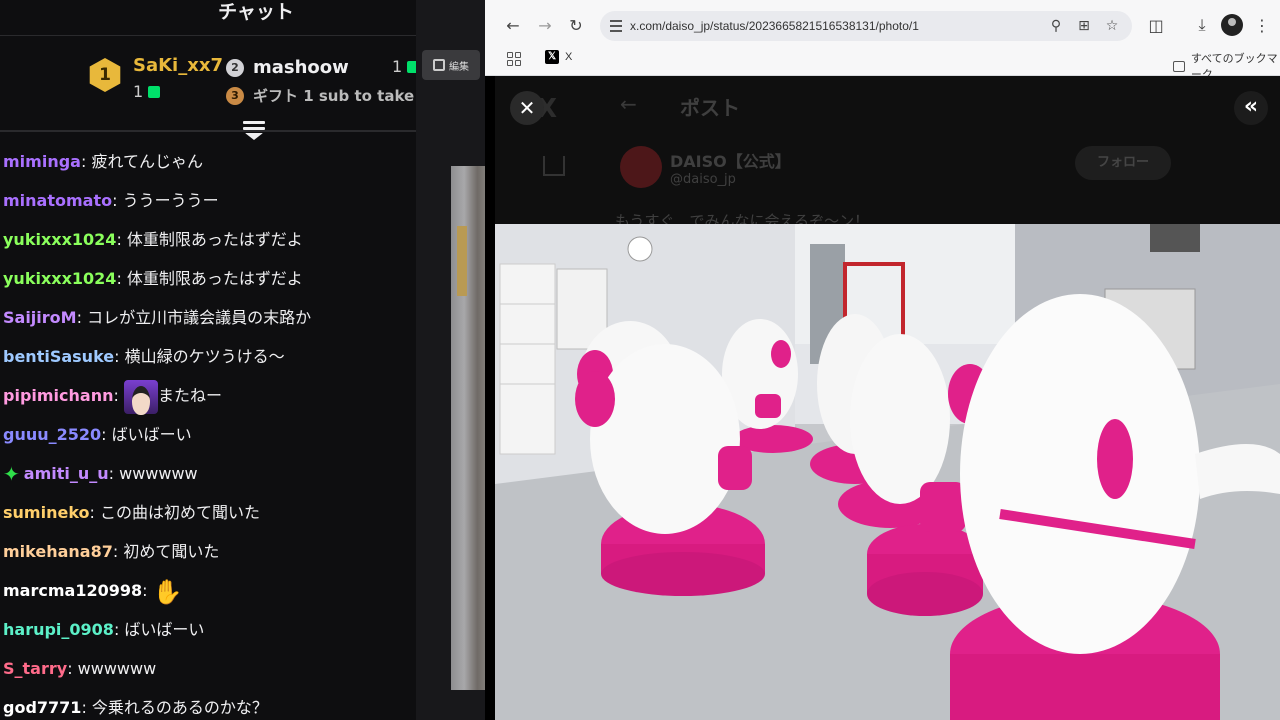 The image size is (1280, 720). Describe the element at coordinates (287, 67) in the screenshot. I see `leaderboard-second: 2 mashoow` at that location.